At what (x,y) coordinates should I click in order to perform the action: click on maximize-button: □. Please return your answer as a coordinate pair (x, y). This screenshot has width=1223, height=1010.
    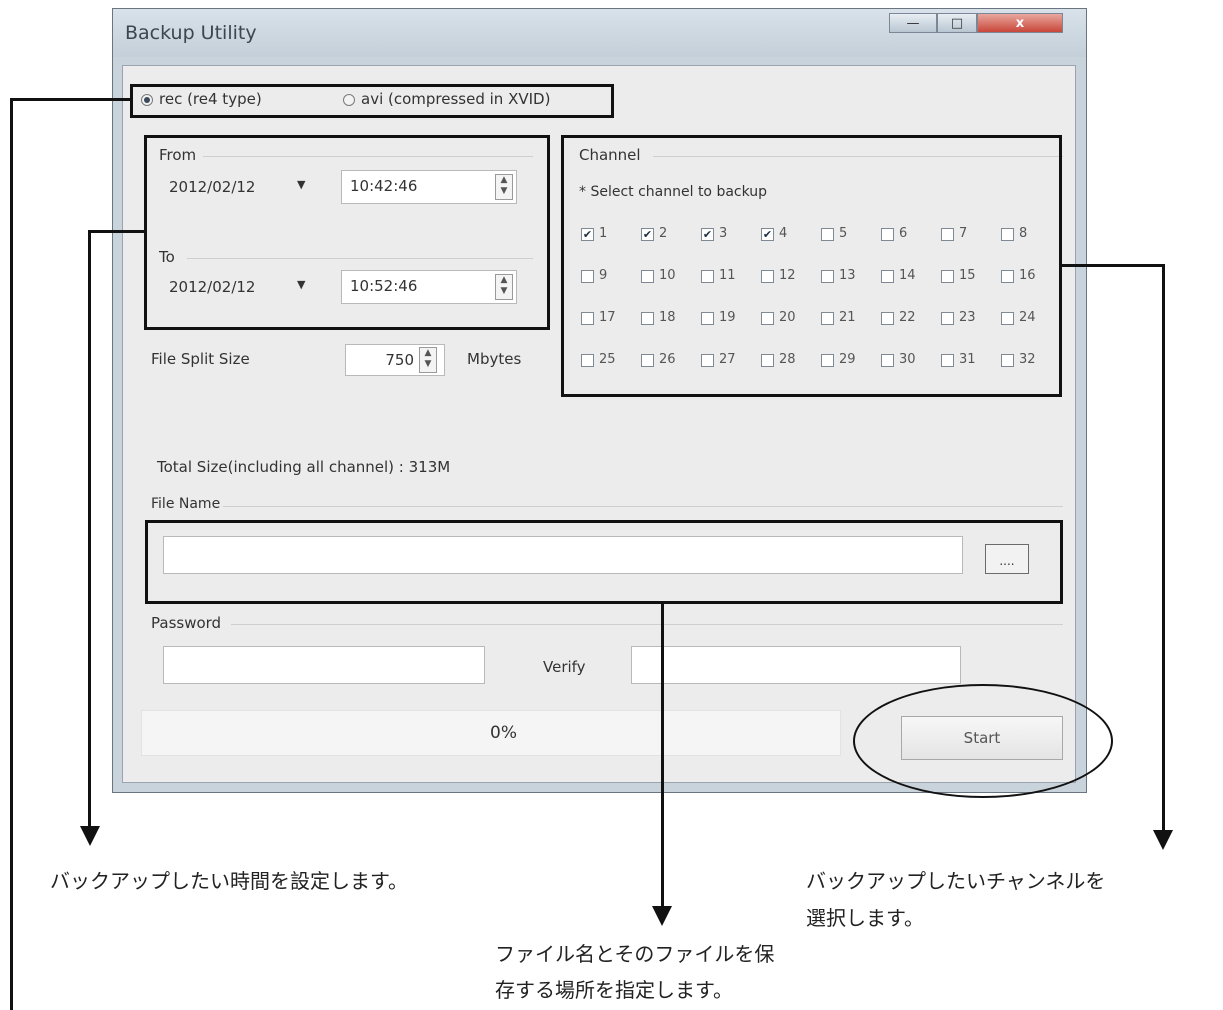
    Looking at the image, I should click on (957, 23).